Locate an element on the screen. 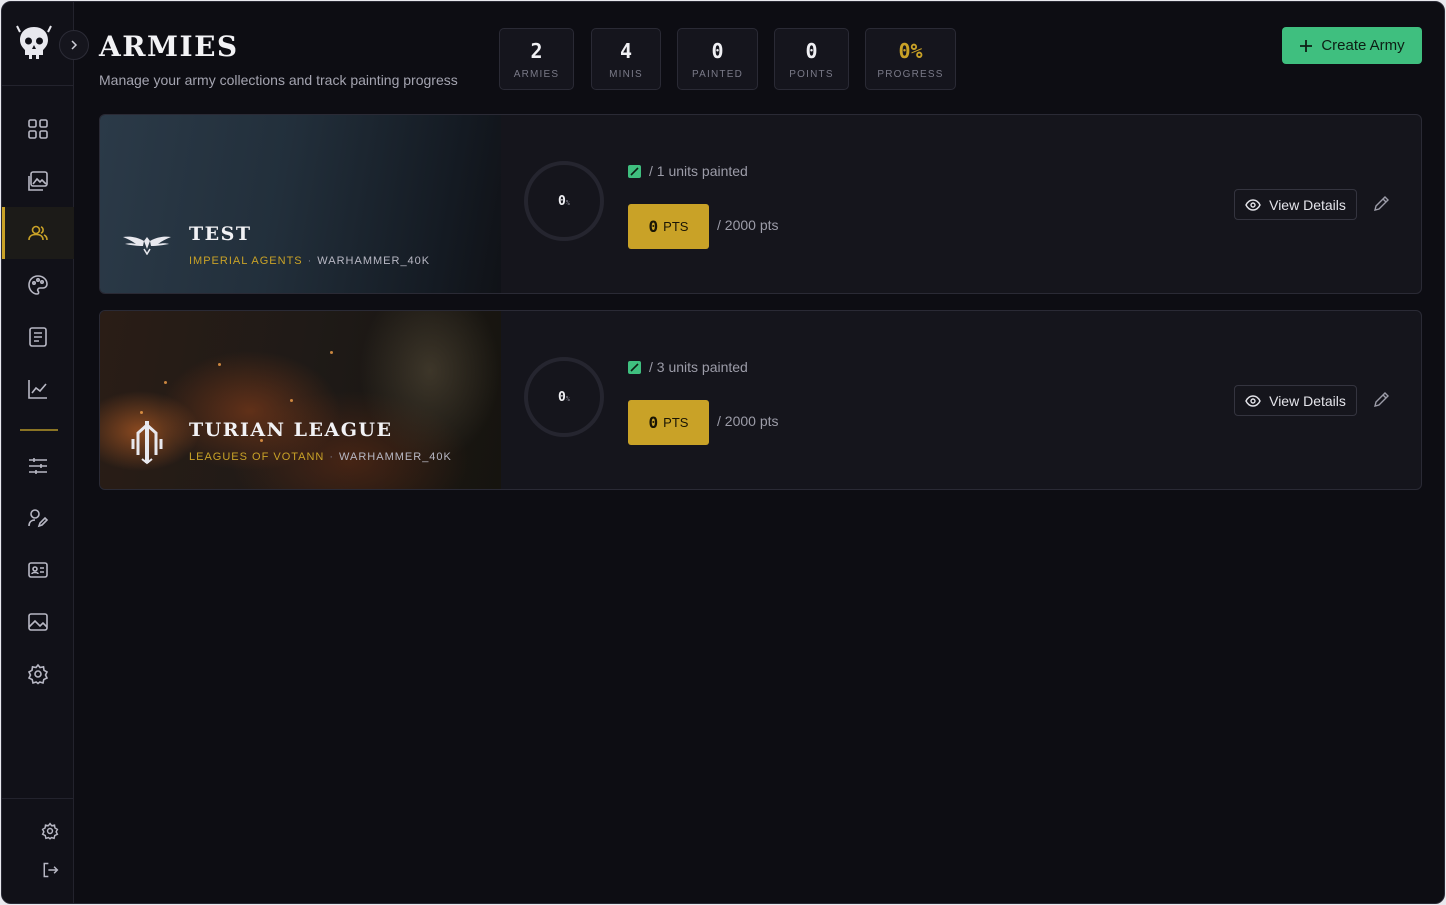  image-icon is located at coordinates (38, 622).